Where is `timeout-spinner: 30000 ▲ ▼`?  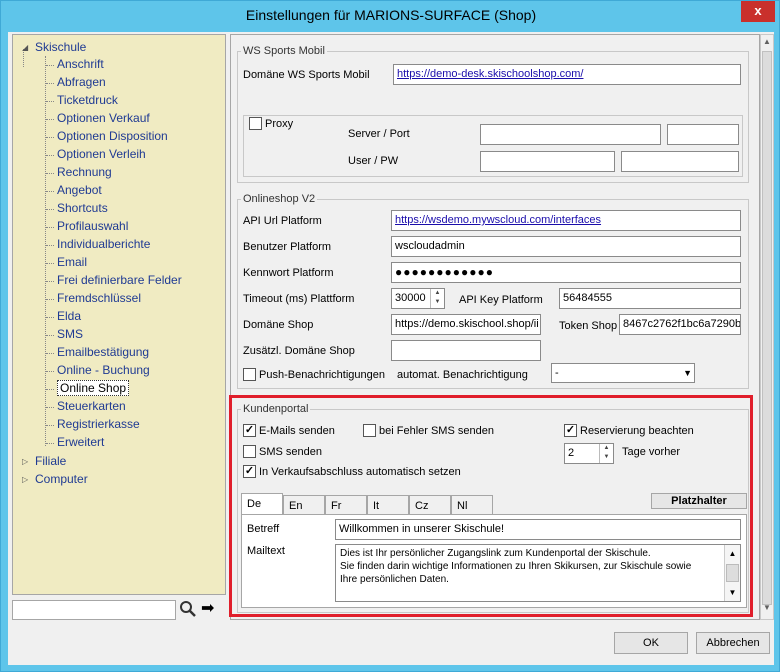
timeout-spinner: 30000 ▲ ▼ is located at coordinates (418, 298).